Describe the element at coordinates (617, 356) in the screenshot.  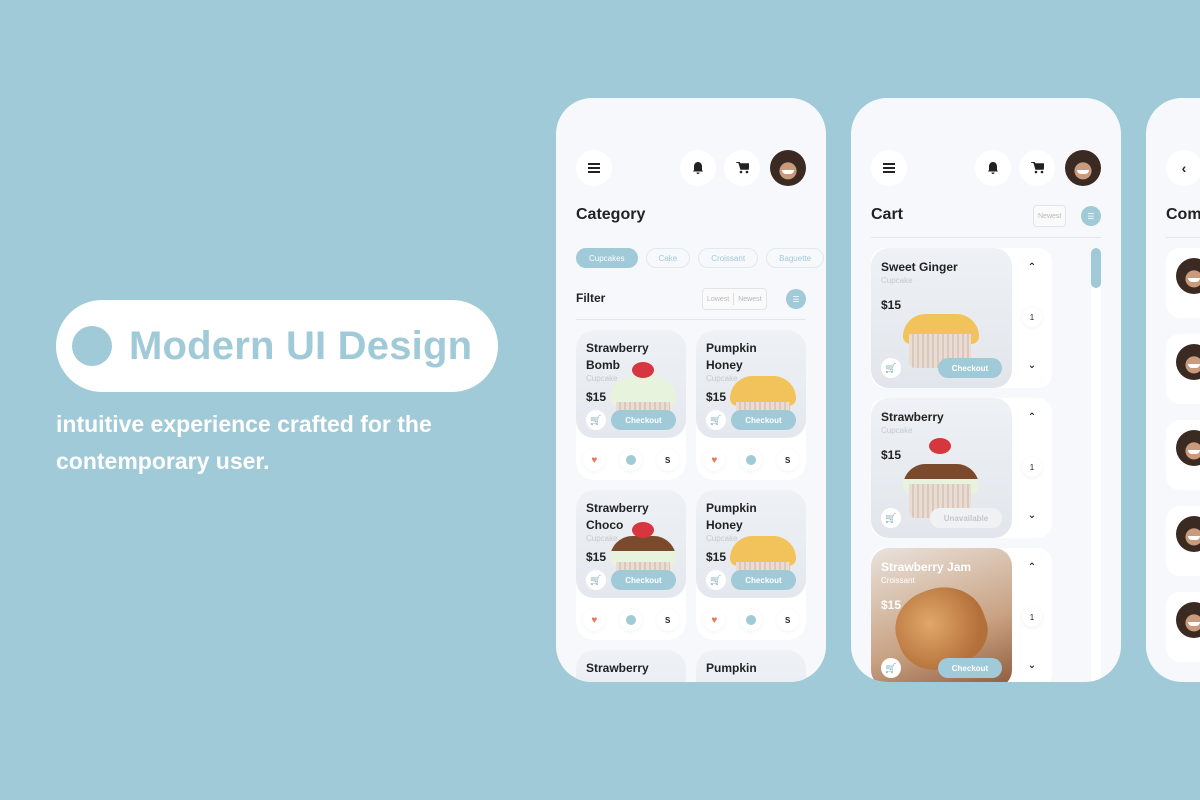
I see `product-name: Strawberry Bomb` at that location.